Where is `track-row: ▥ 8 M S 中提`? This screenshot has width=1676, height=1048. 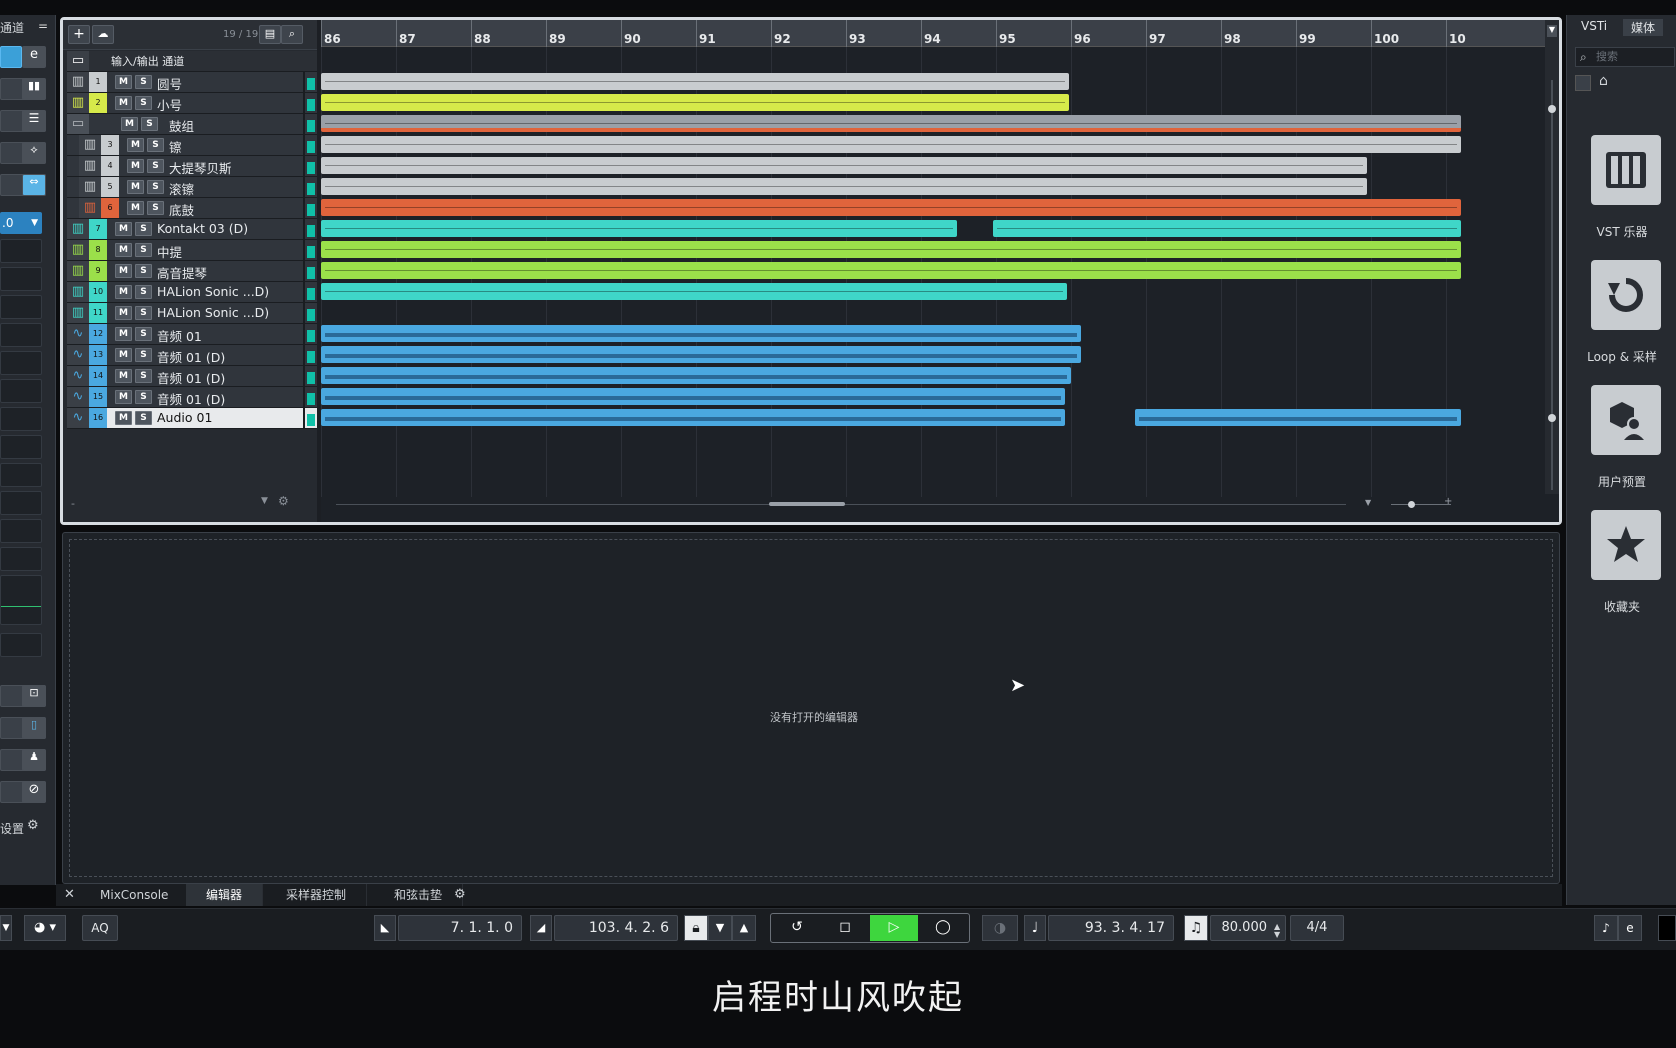 track-row: ▥ 8 M S 中提 is located at coordinates (192, 250).